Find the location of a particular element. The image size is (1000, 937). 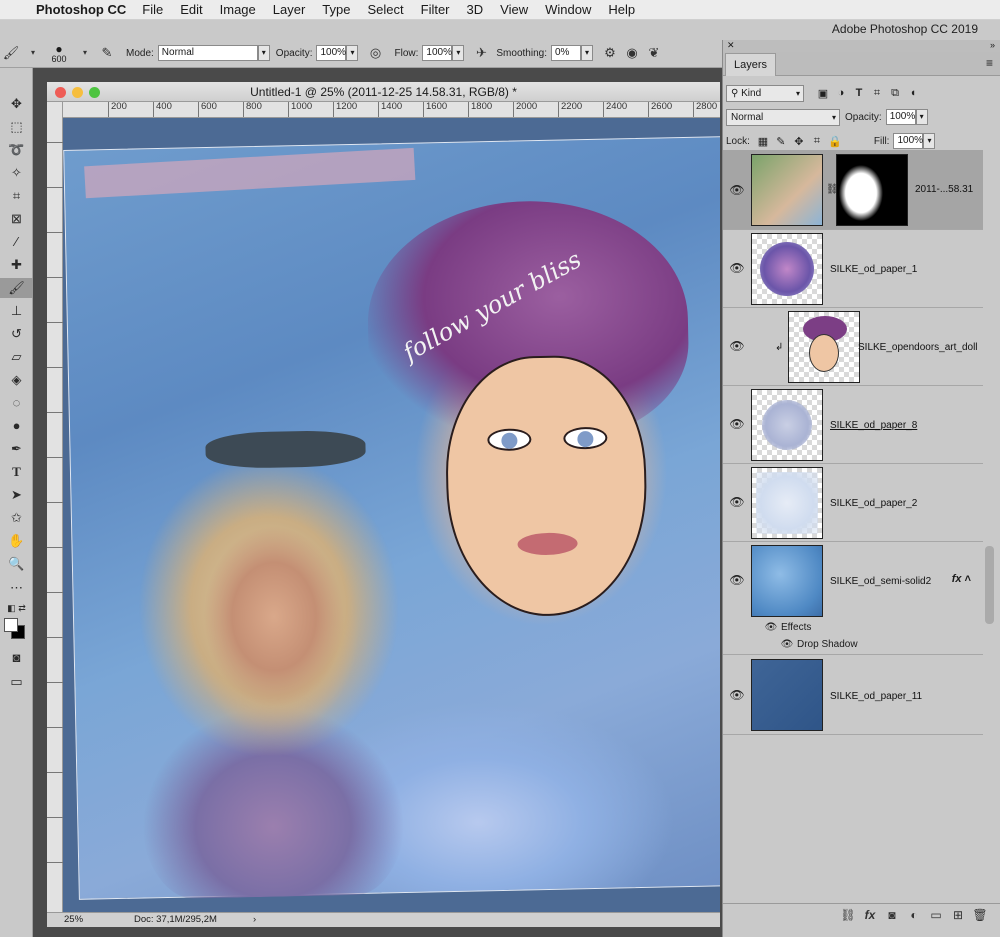

layer-effects-badge: fx ˄ is located at coordinates (961, 579).